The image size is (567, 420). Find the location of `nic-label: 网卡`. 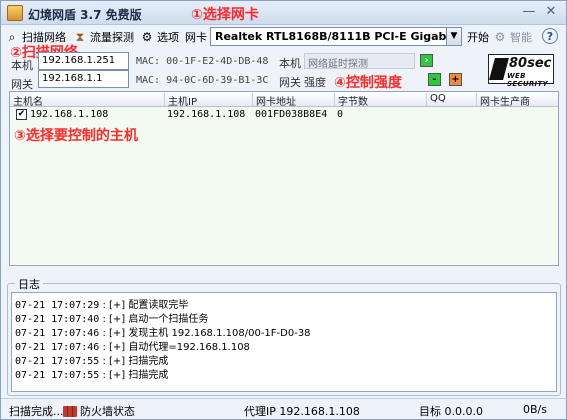

nic-label: 网卡 is located at coordinates (196, 37).